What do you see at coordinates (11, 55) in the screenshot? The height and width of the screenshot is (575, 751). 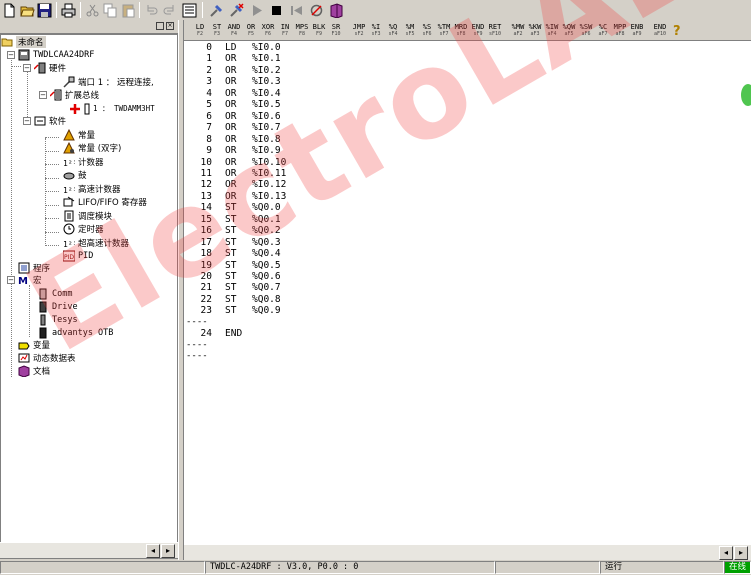 I see `collapse-controller: −` at bounding box center [11, 55].